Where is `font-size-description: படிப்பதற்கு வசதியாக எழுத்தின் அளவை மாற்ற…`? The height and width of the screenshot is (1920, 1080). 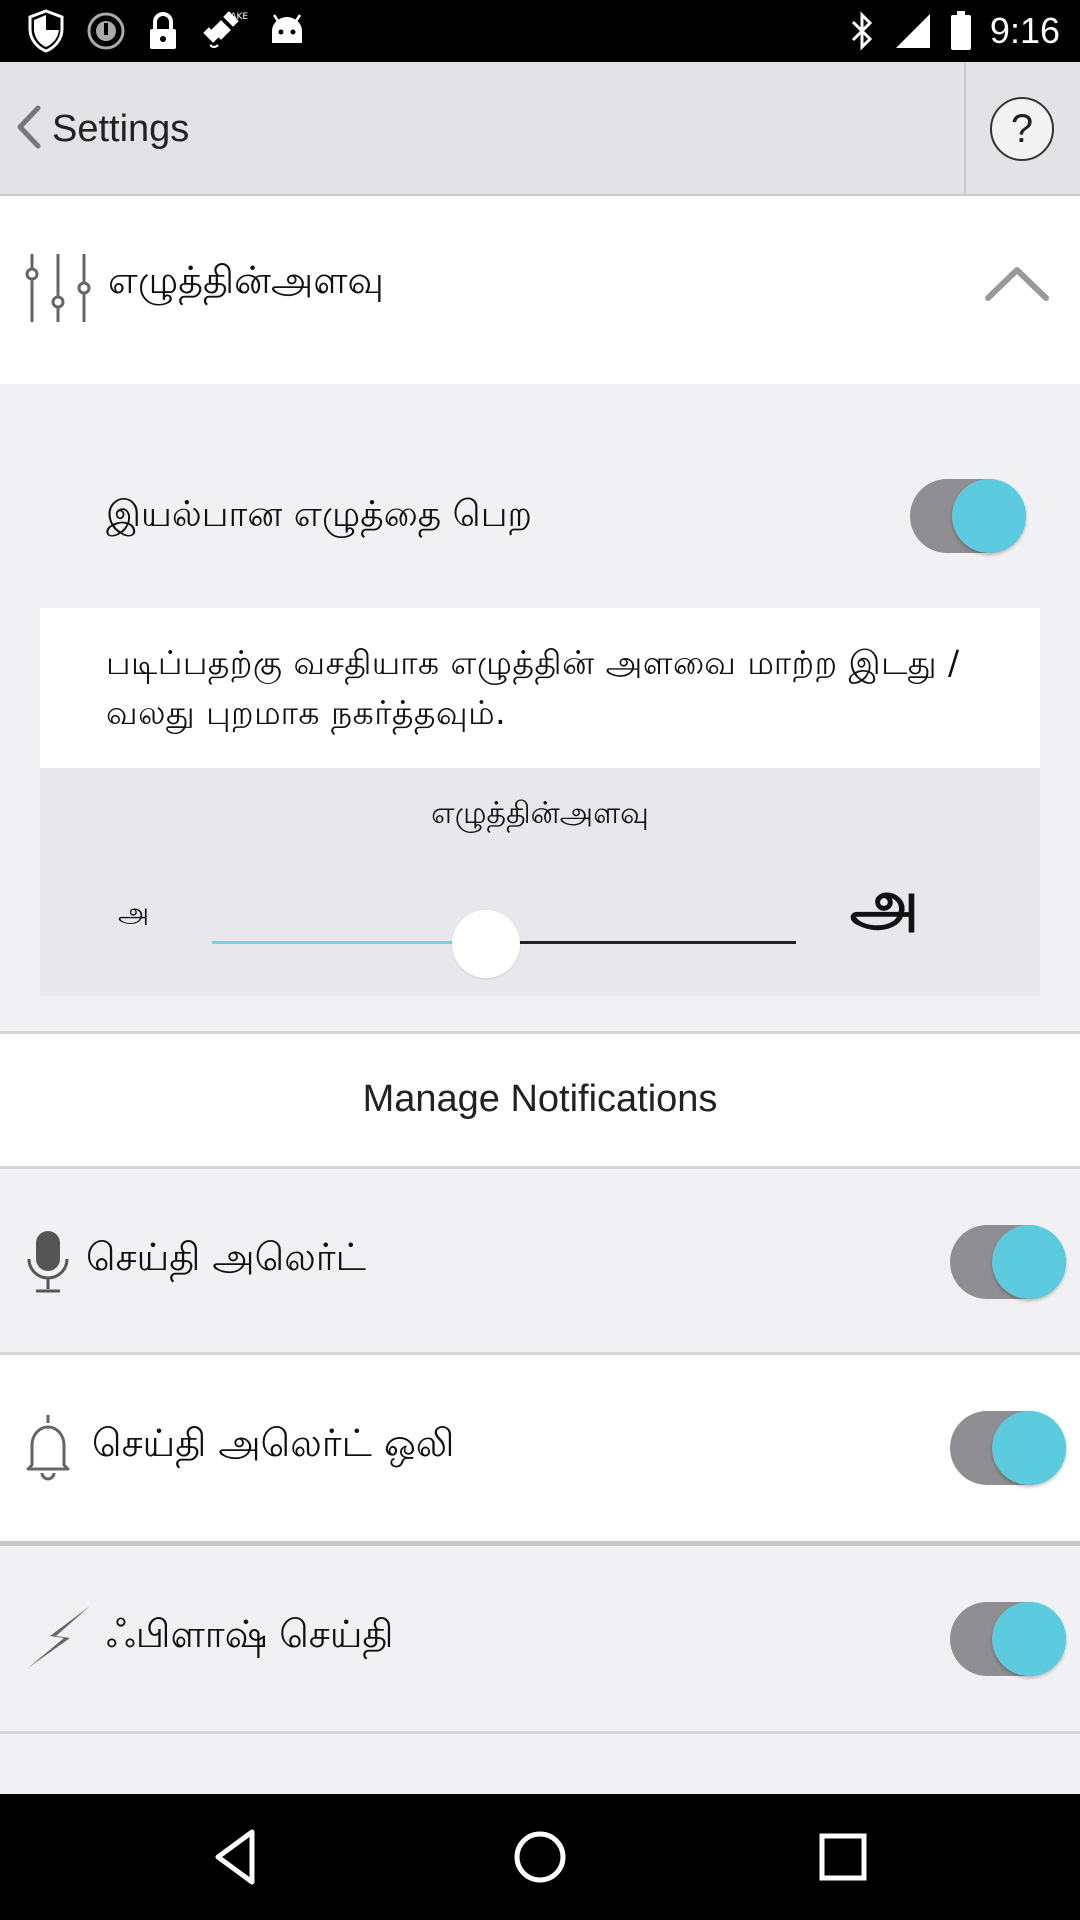 font-size-description: படிப்பதற்கு வசதியாக எழுத்தின் அளவை மாற்ற… is located at coordinates (533, 687).